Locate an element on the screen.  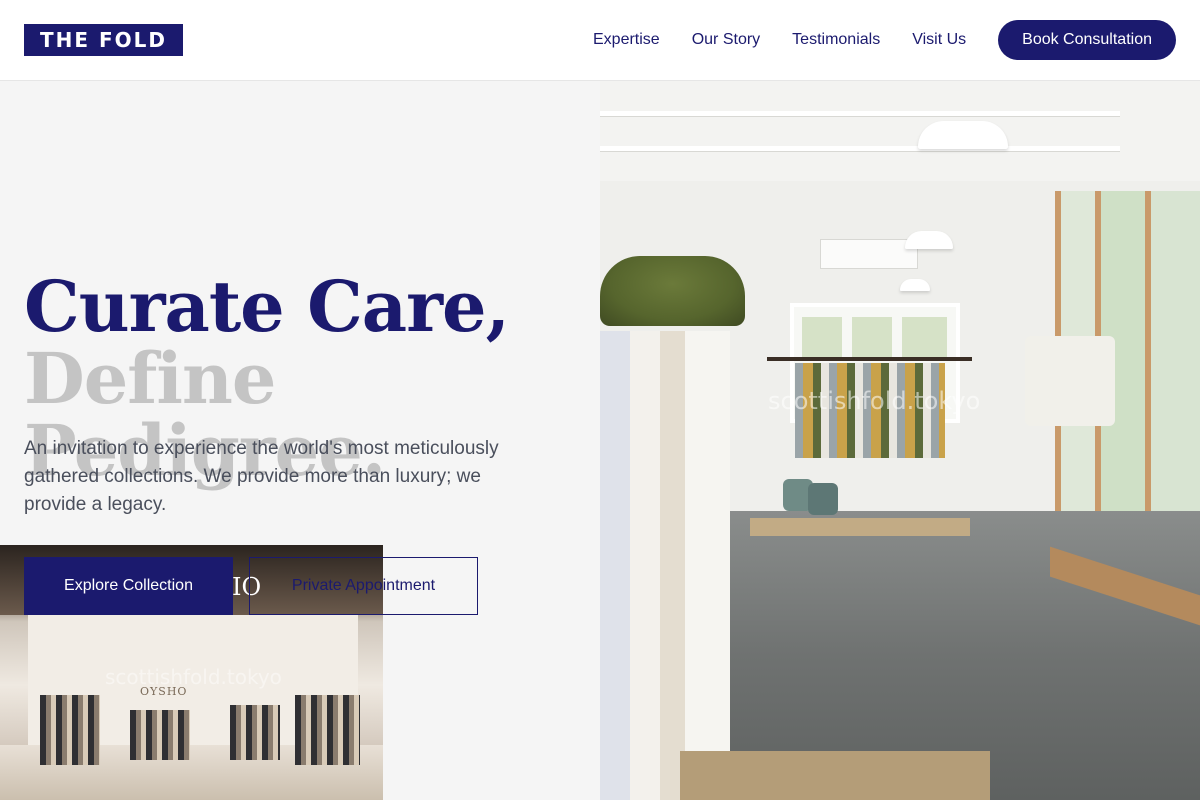
photo-clothing-rack-front is located at coordinates (665, 565).